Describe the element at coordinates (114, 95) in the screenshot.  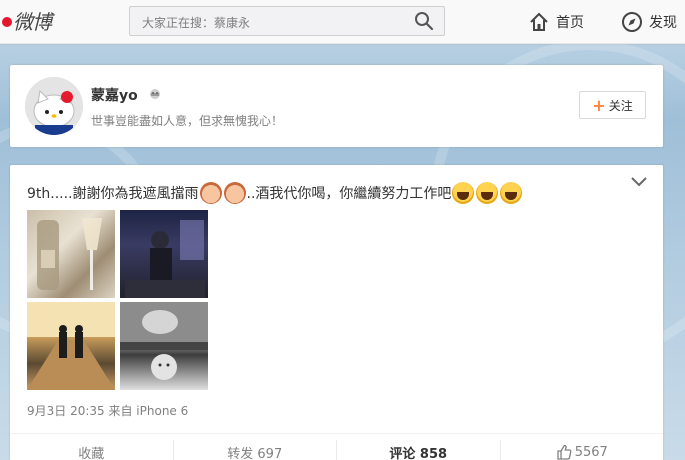
I see `profile-username: 蒙嘉yo` at that location.